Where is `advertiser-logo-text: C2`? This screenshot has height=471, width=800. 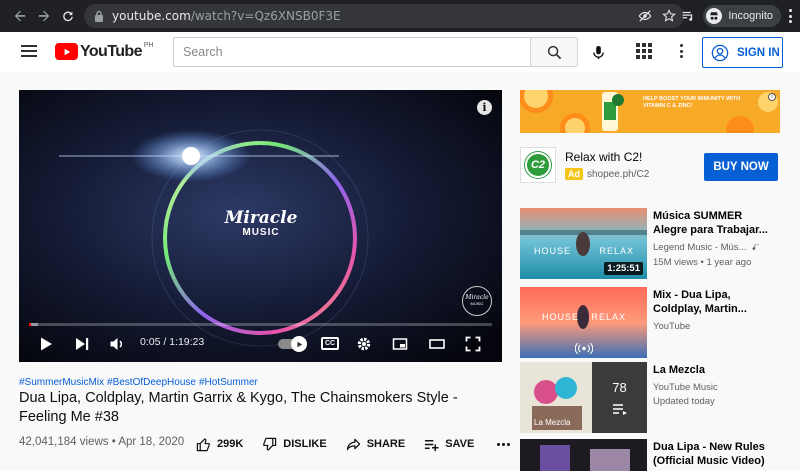 advertiser-logo-text: C2 is located at coordinates (538, 165).